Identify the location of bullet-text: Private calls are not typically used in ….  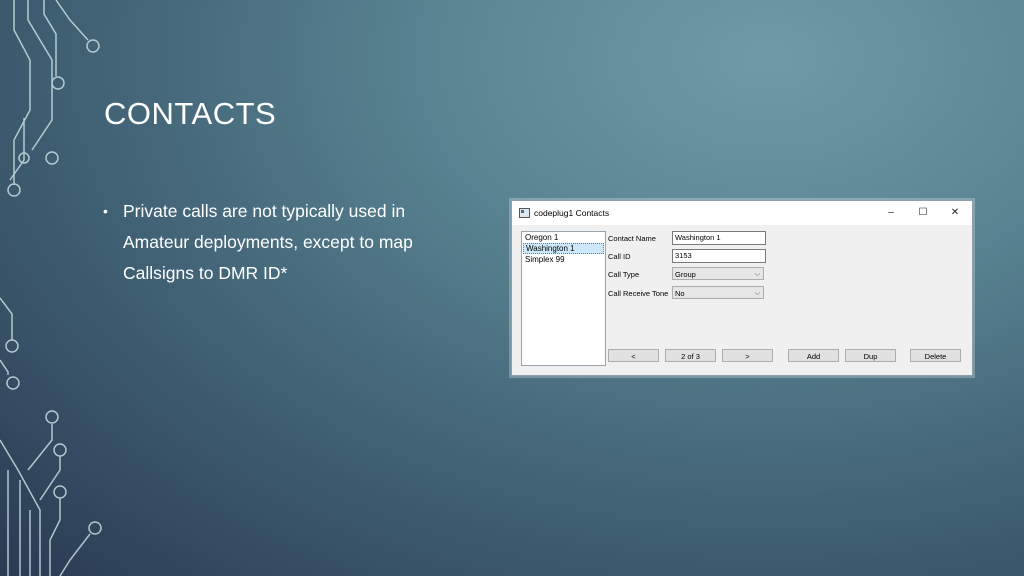
(268, 242).